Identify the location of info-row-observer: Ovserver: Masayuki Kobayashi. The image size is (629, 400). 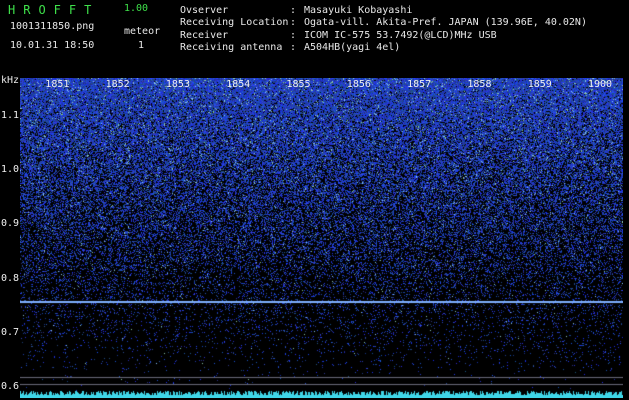
(383, 11).